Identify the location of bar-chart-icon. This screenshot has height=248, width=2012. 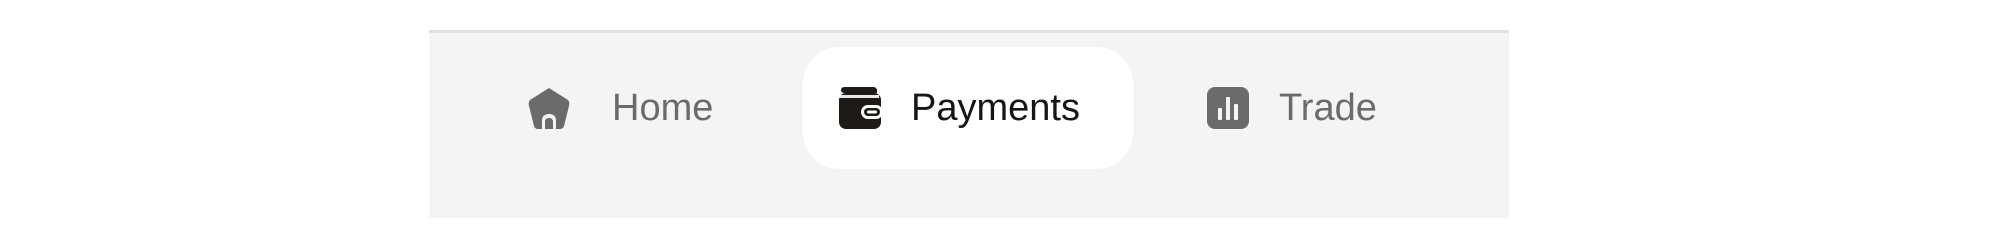
(1228, 108).